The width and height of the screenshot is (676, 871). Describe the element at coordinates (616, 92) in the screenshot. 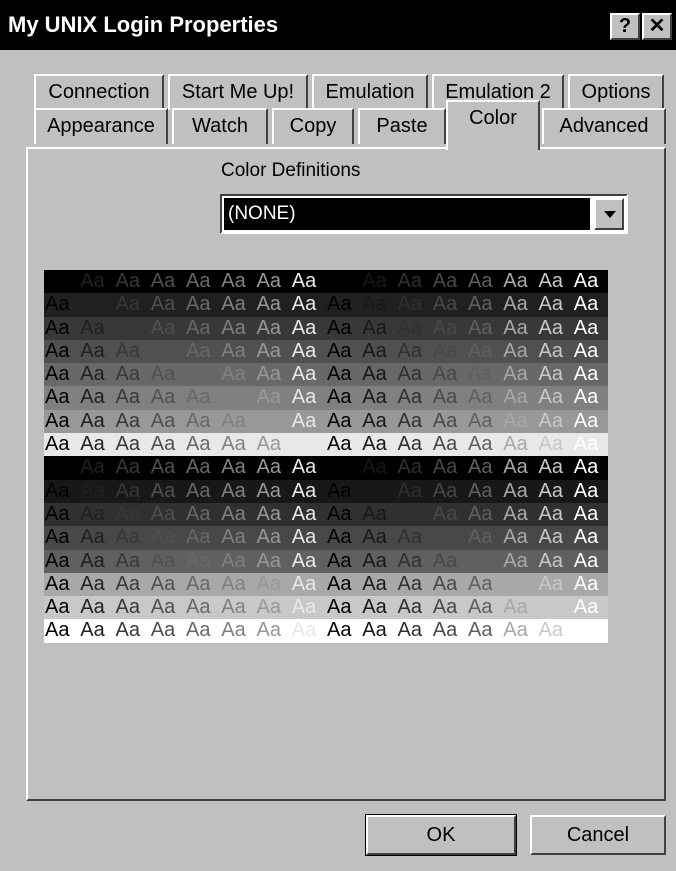

I see `tab-options: Options` at that location.